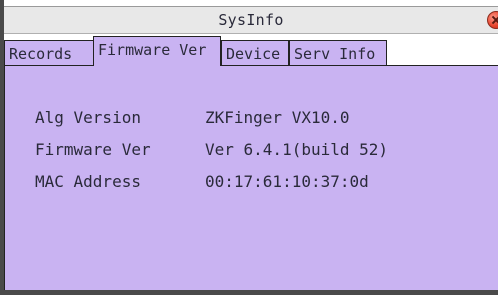 The image size is (498, 295). Describe the element at coordinates (88, 181) in the screenshot. I see `info-label: MAC Address` at that location.